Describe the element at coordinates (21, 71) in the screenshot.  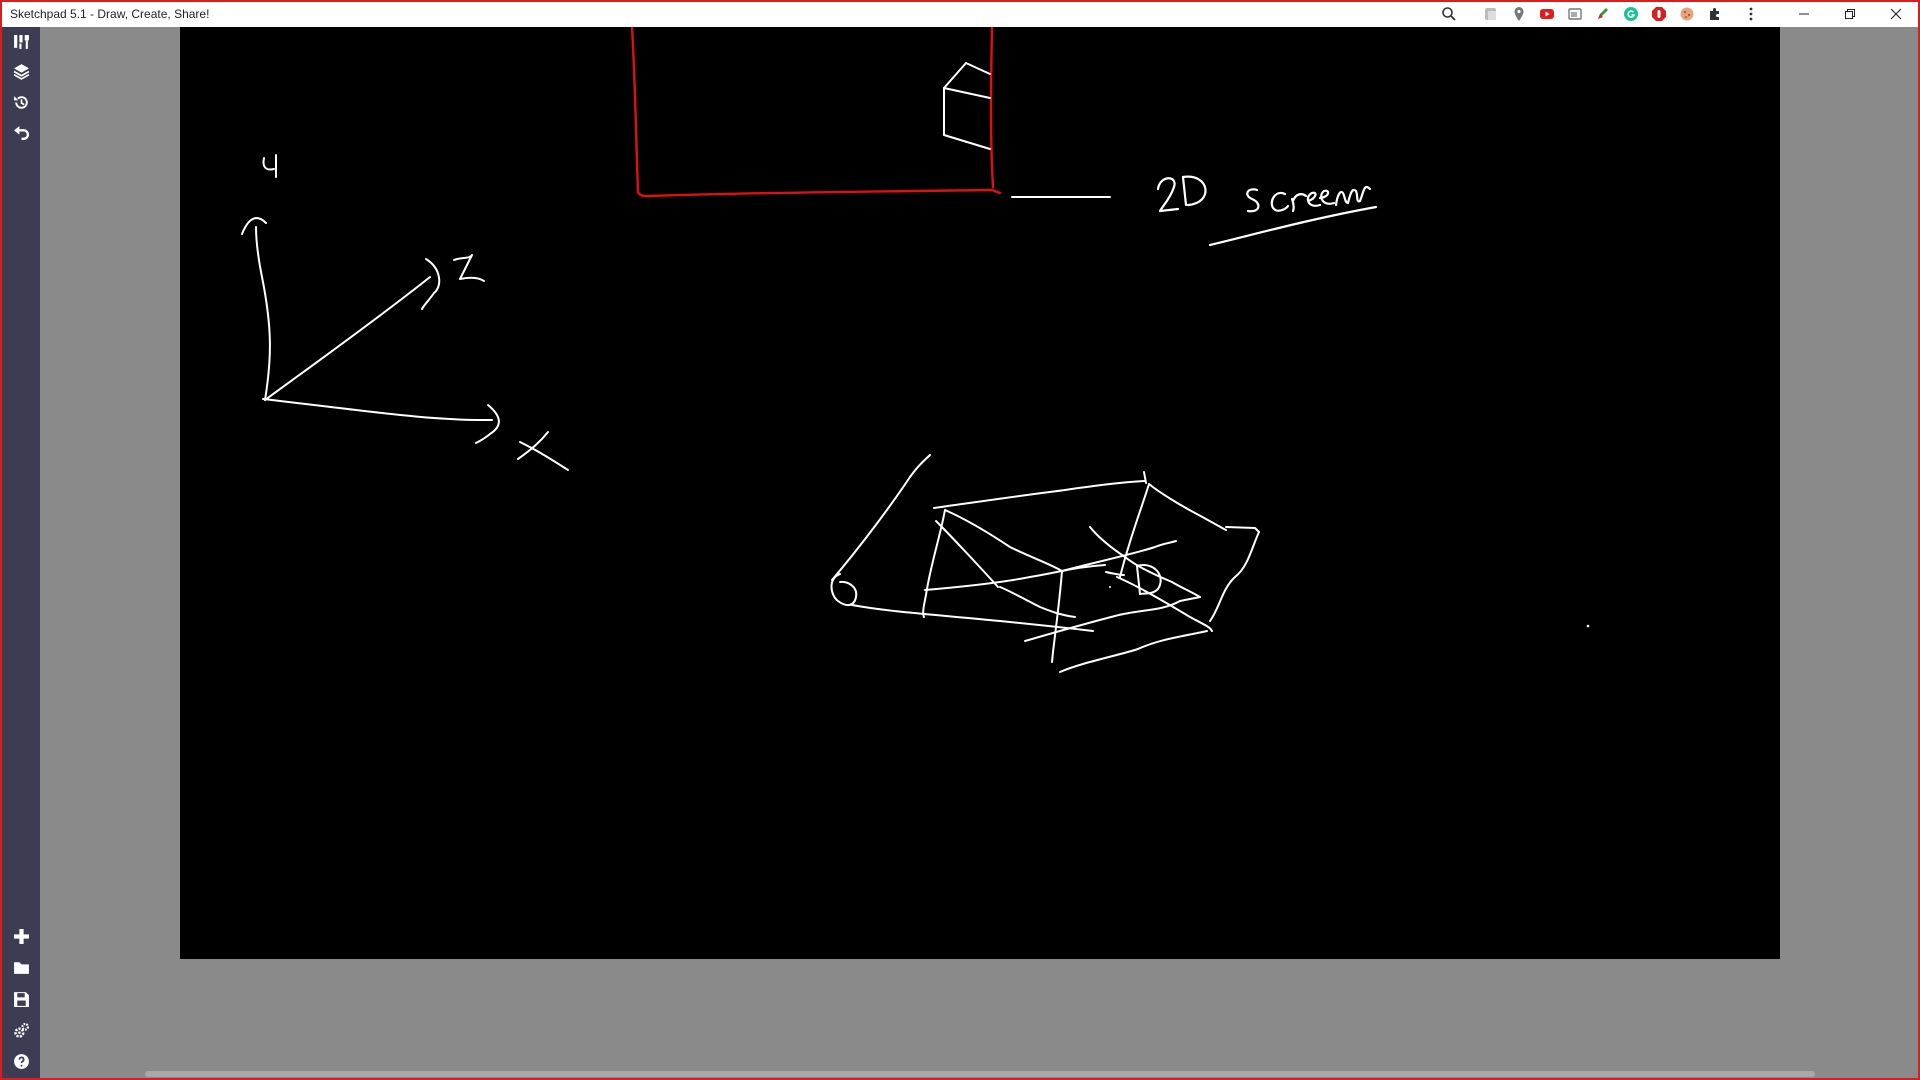
I see `layers-icon` at that location.